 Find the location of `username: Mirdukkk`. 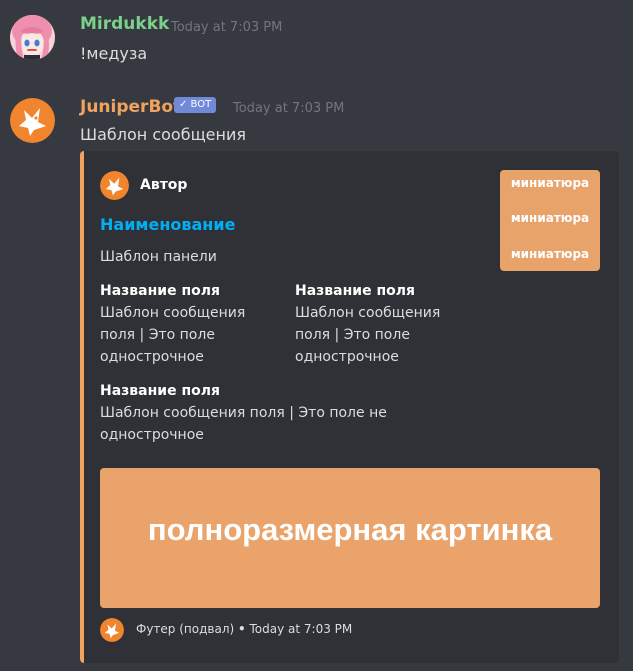

username: Mirdukkk is located at coordinates (124, 24).